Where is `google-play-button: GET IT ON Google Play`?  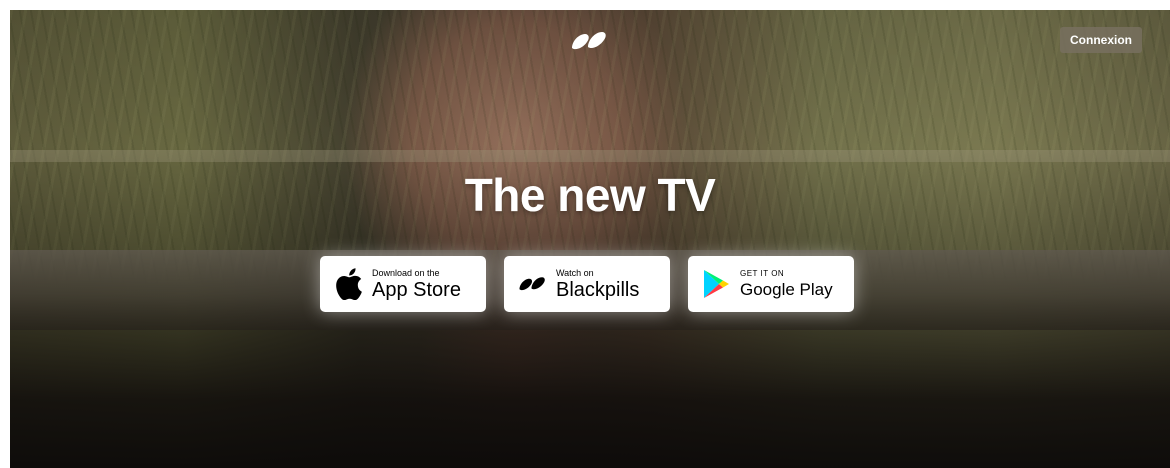 google-play-button: GET IT ON Google Play is located at coordinates (771, 284).